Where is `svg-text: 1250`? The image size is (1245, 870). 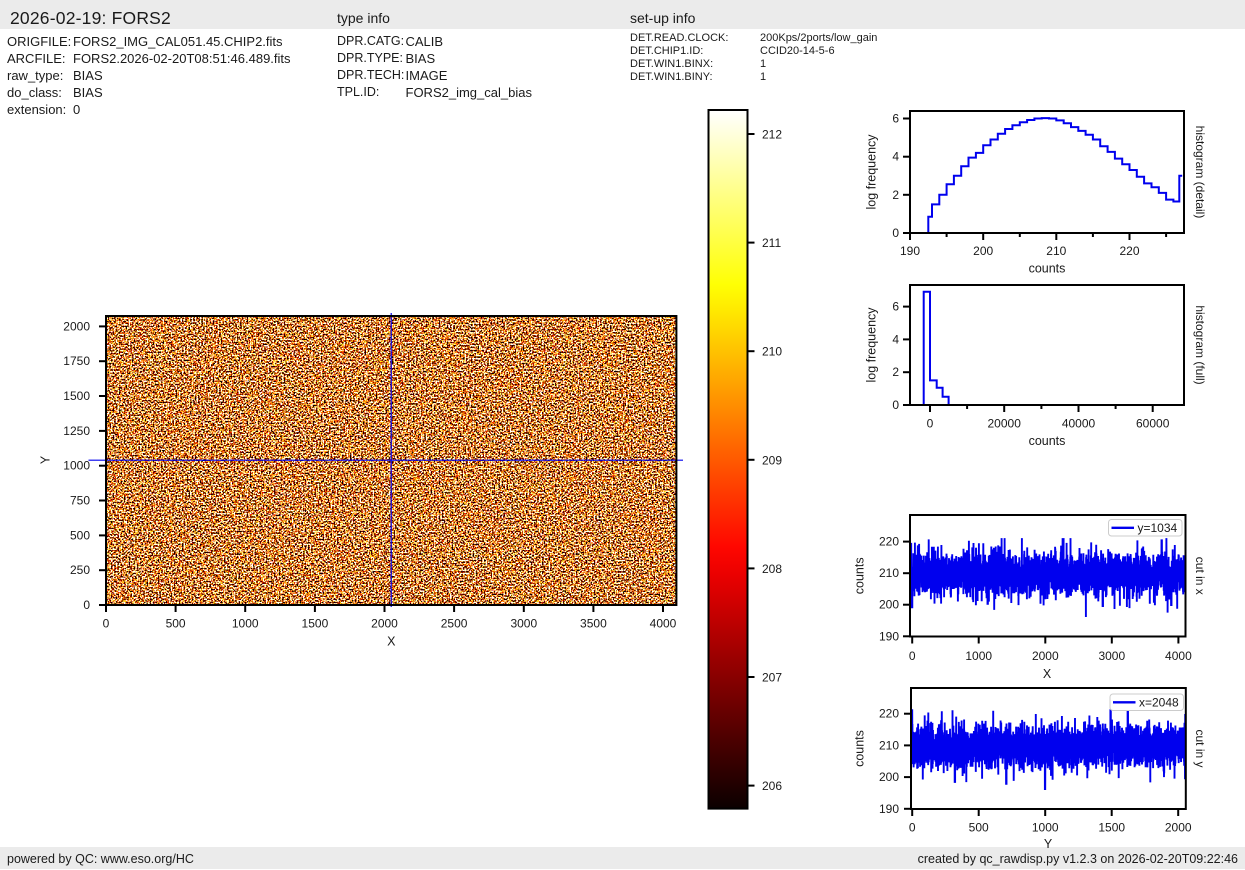 svg-text: 1250 is located at coordinates (76, 431).